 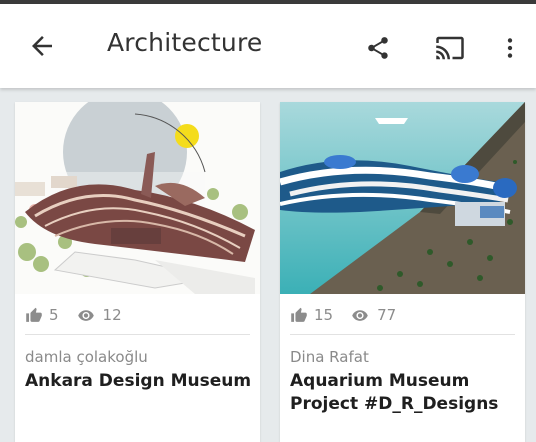 I want to click on share-icon, so click(x=378, y=48).